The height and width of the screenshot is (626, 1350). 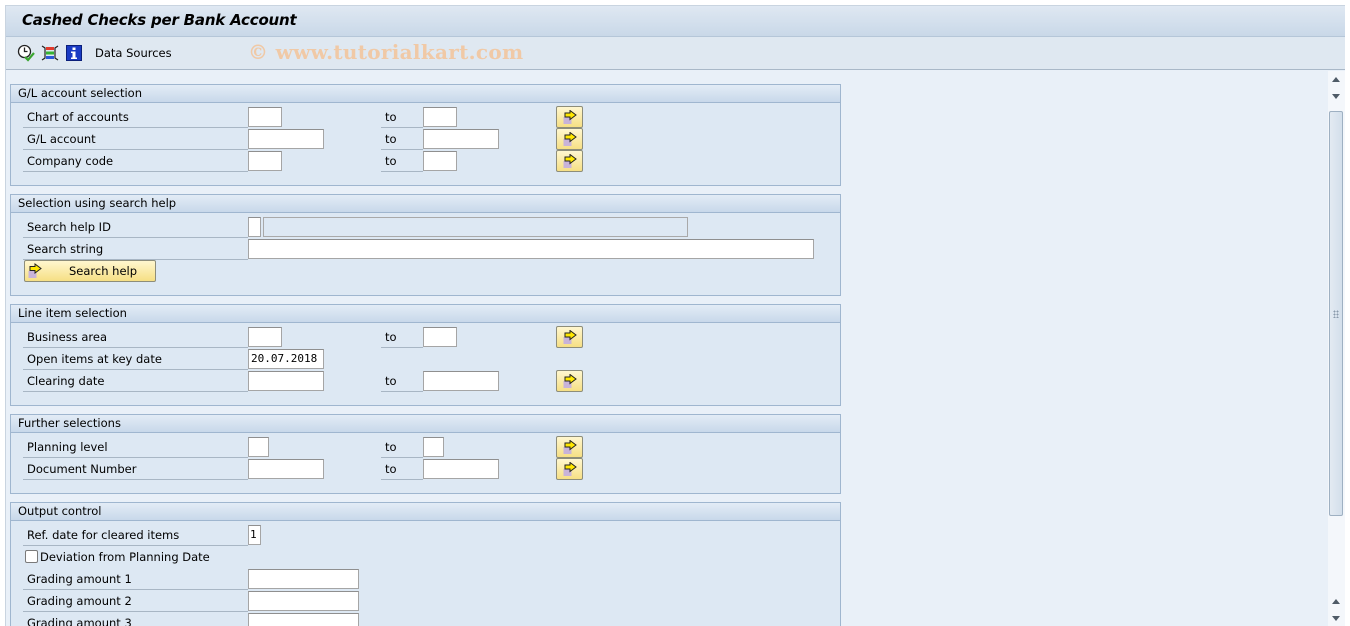 I want to click on grading-amount-2-input, so click(x=303, y=601).